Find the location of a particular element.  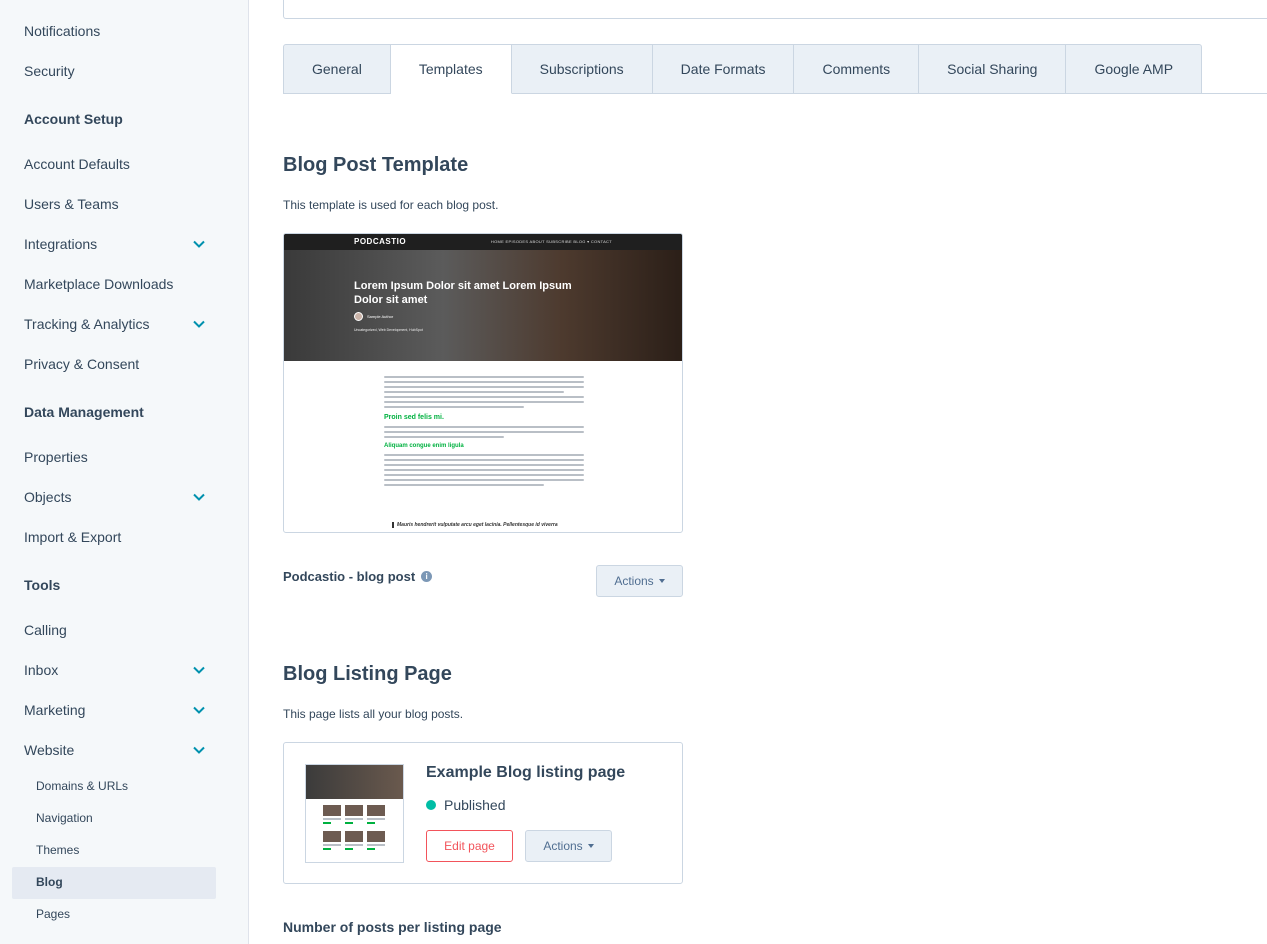

blog-post-template-name: Podcastio - blog post i is located at coordinates (358, 576).